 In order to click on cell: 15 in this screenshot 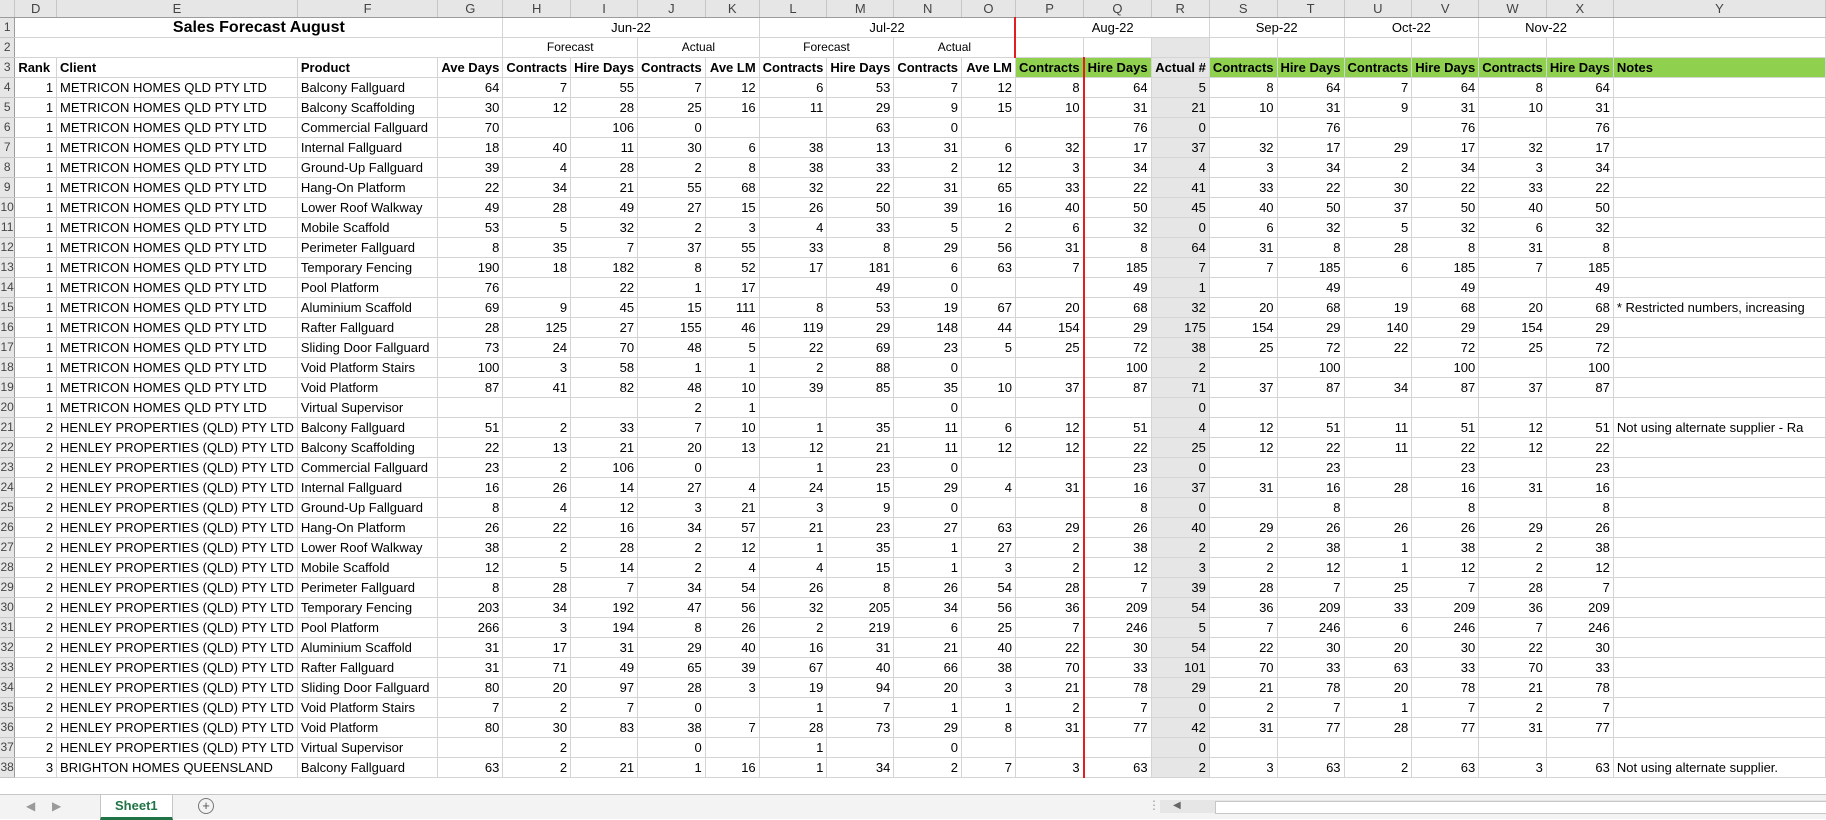, I will do `click(860, 567)`.